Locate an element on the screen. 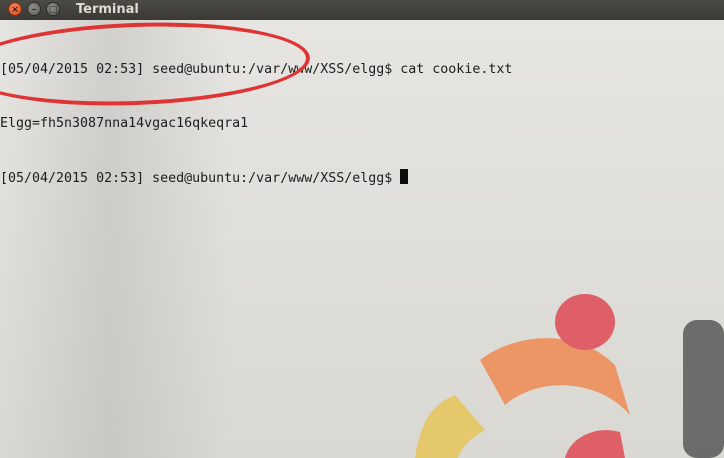 This screenshot has width=724, height=458. title-bar: × – □ Terminal is located at coordinates (362, 10).